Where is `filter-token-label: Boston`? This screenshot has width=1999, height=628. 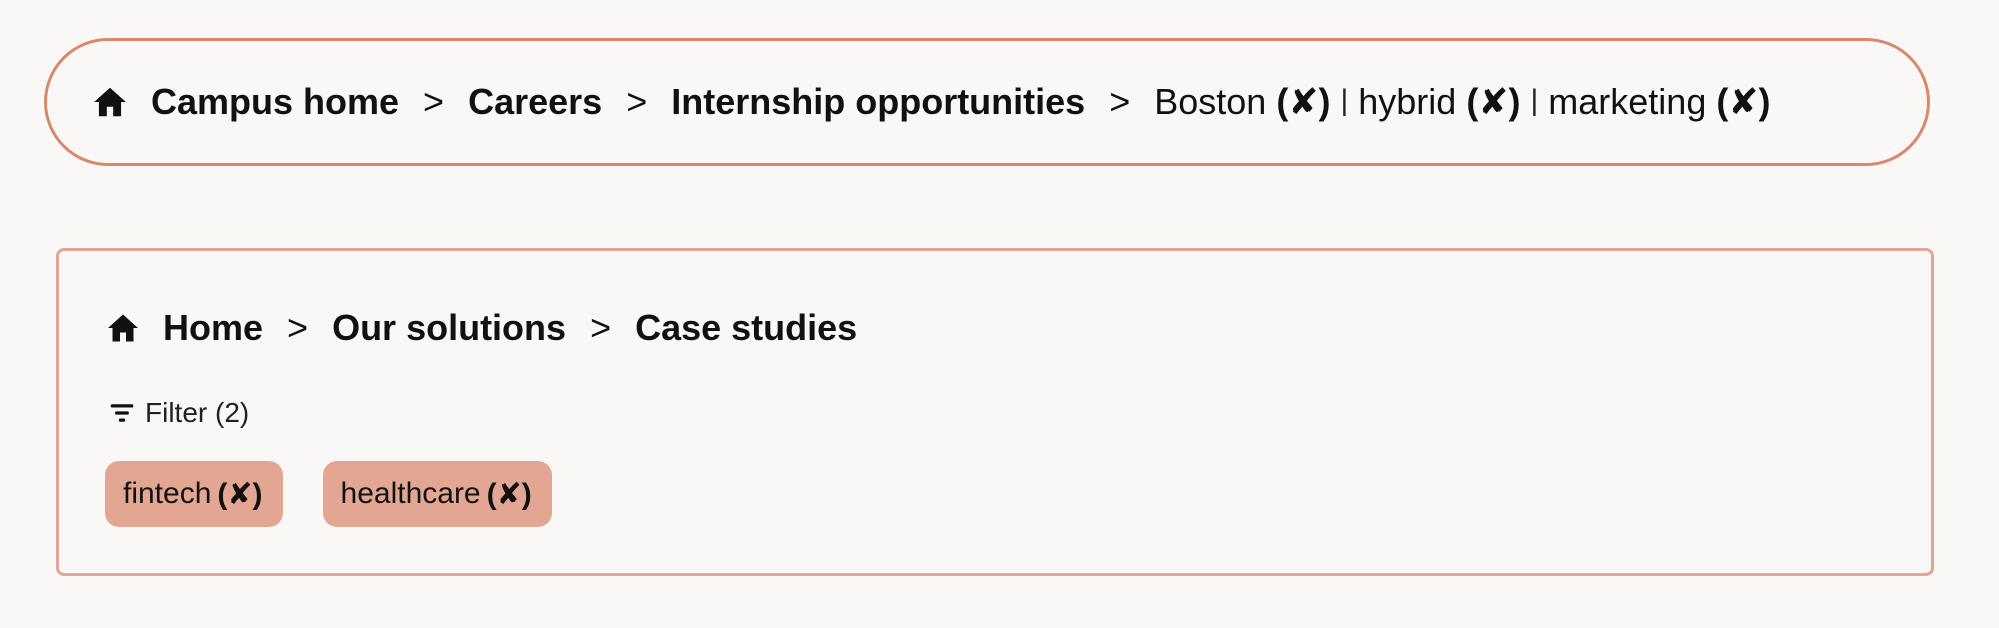
filter-token-label: Boston is located at coordinates (1210, 101).